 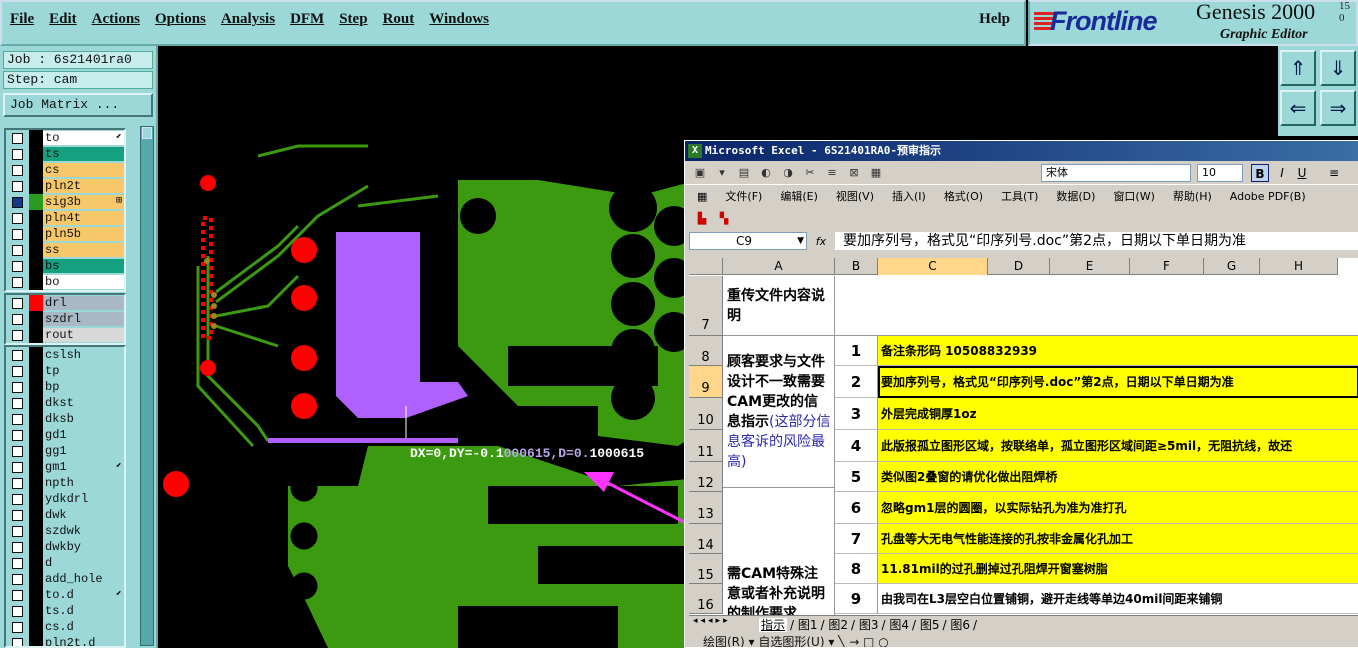 I want to click on line-style-icon: ≡, so click(x=832, y=173).